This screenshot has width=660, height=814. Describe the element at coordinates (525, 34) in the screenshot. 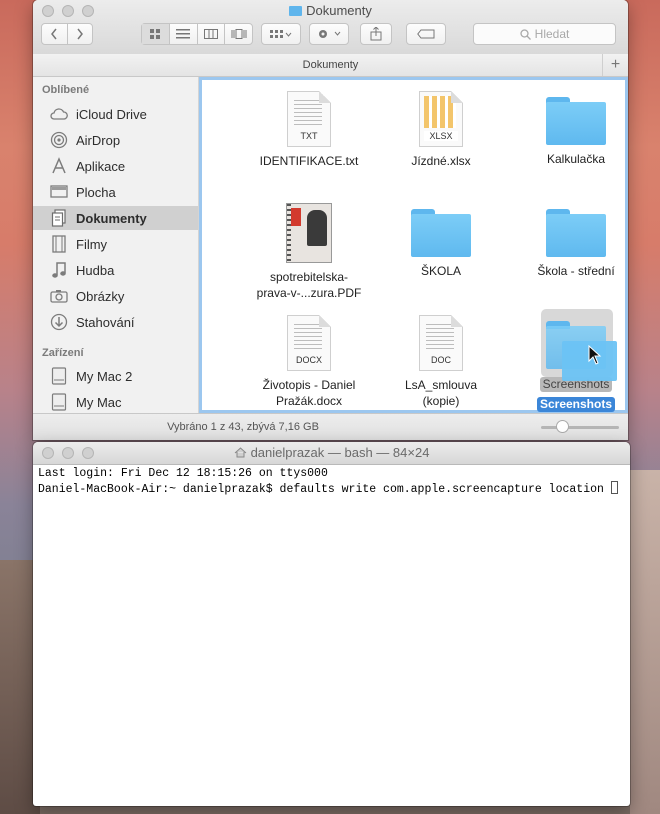

I see `search-icon` at that location.